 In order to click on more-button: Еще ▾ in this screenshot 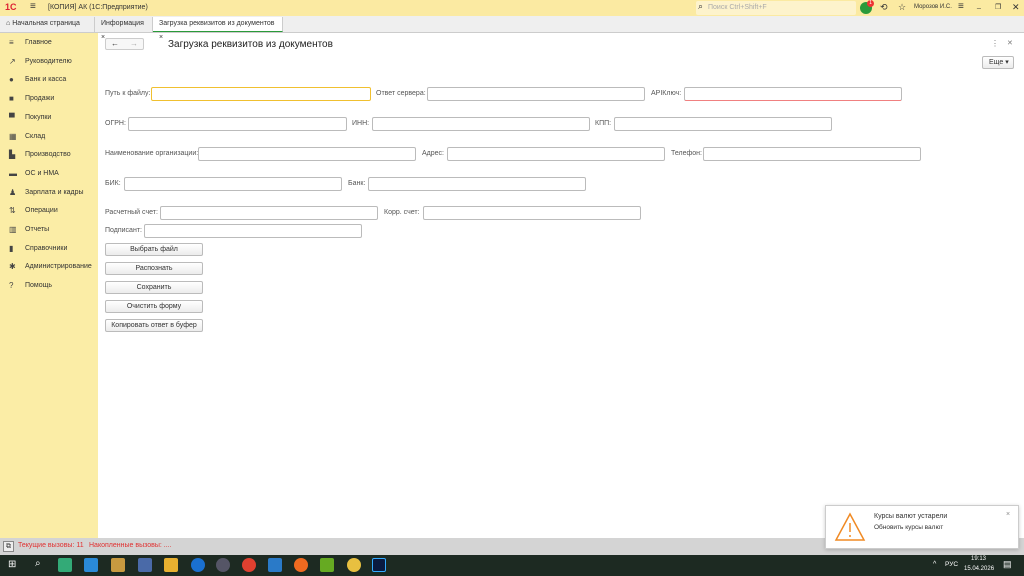, I will do `click(998, 62)`.